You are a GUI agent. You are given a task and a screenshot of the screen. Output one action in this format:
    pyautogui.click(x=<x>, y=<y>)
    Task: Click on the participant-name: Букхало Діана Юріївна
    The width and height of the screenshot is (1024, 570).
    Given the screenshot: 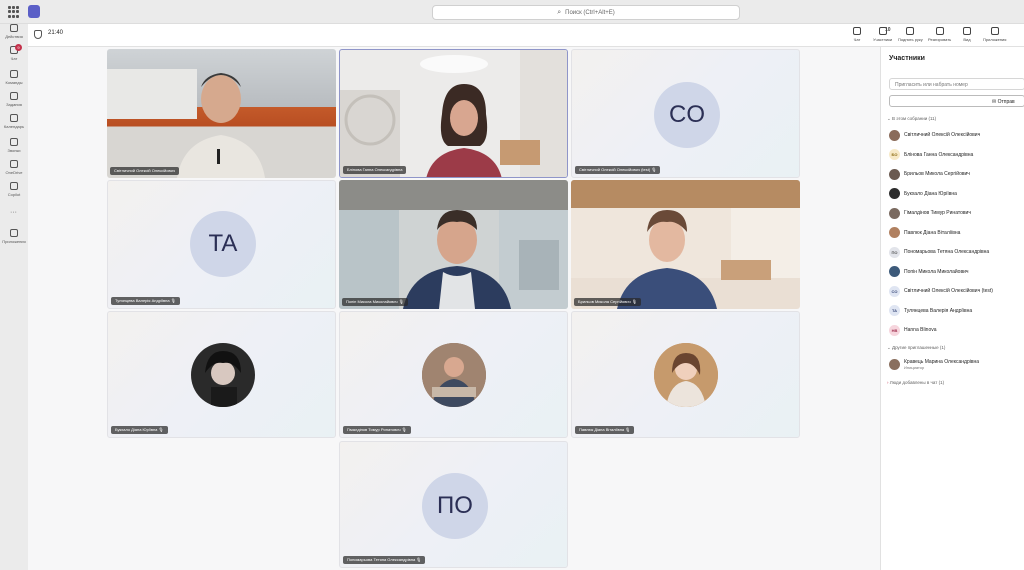 What is the action you would take?
    pyautogui.click(x=930, y=193)
    